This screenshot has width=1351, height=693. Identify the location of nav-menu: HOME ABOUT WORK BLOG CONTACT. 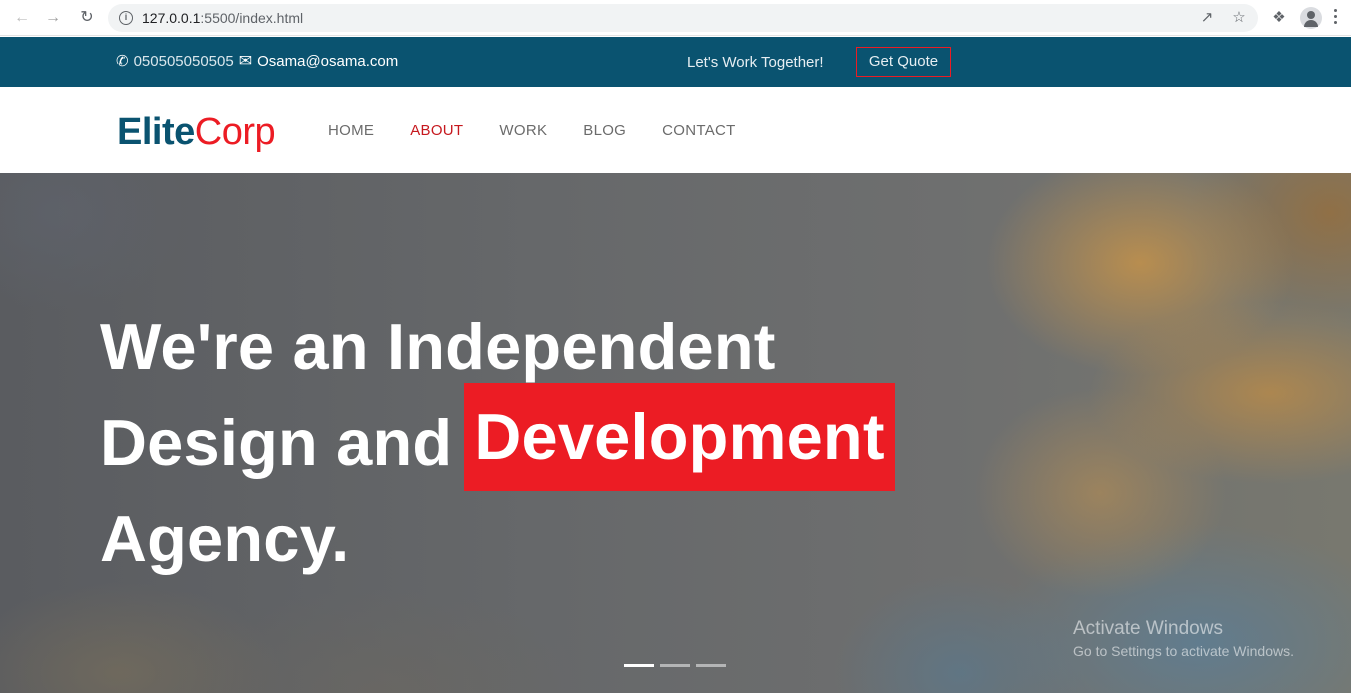
(550, 130).